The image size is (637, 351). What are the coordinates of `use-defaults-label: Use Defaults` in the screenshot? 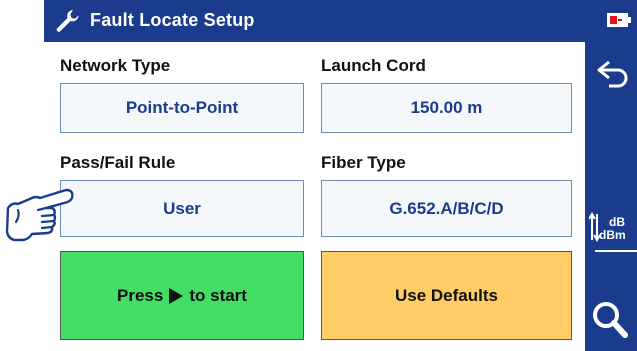 It's located at (446, 295).